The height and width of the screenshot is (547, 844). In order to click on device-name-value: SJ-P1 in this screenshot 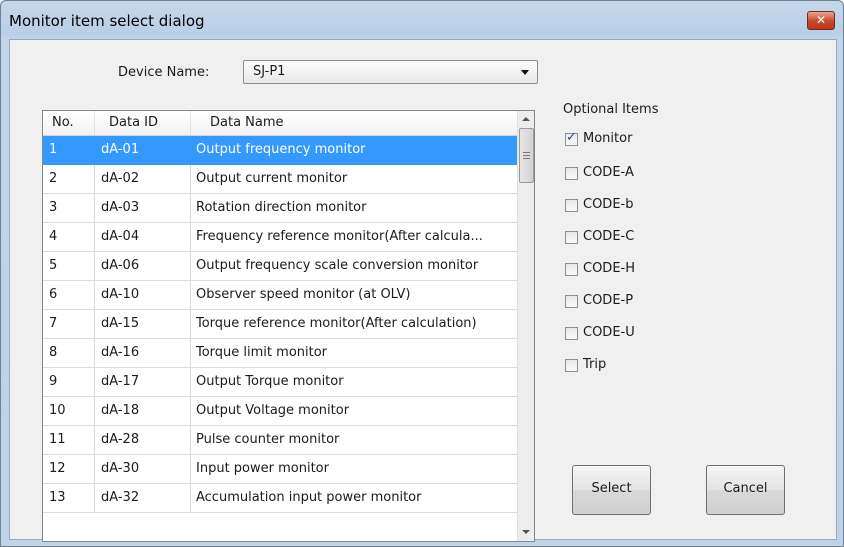, I will do `click(269, 71)`.